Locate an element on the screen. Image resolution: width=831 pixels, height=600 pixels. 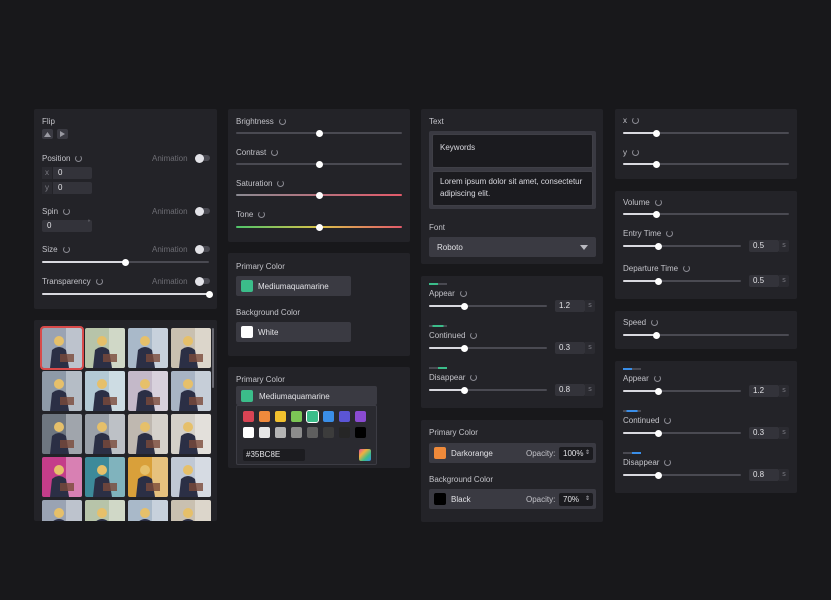
saturation-slider is located at coordinates (319, 195).